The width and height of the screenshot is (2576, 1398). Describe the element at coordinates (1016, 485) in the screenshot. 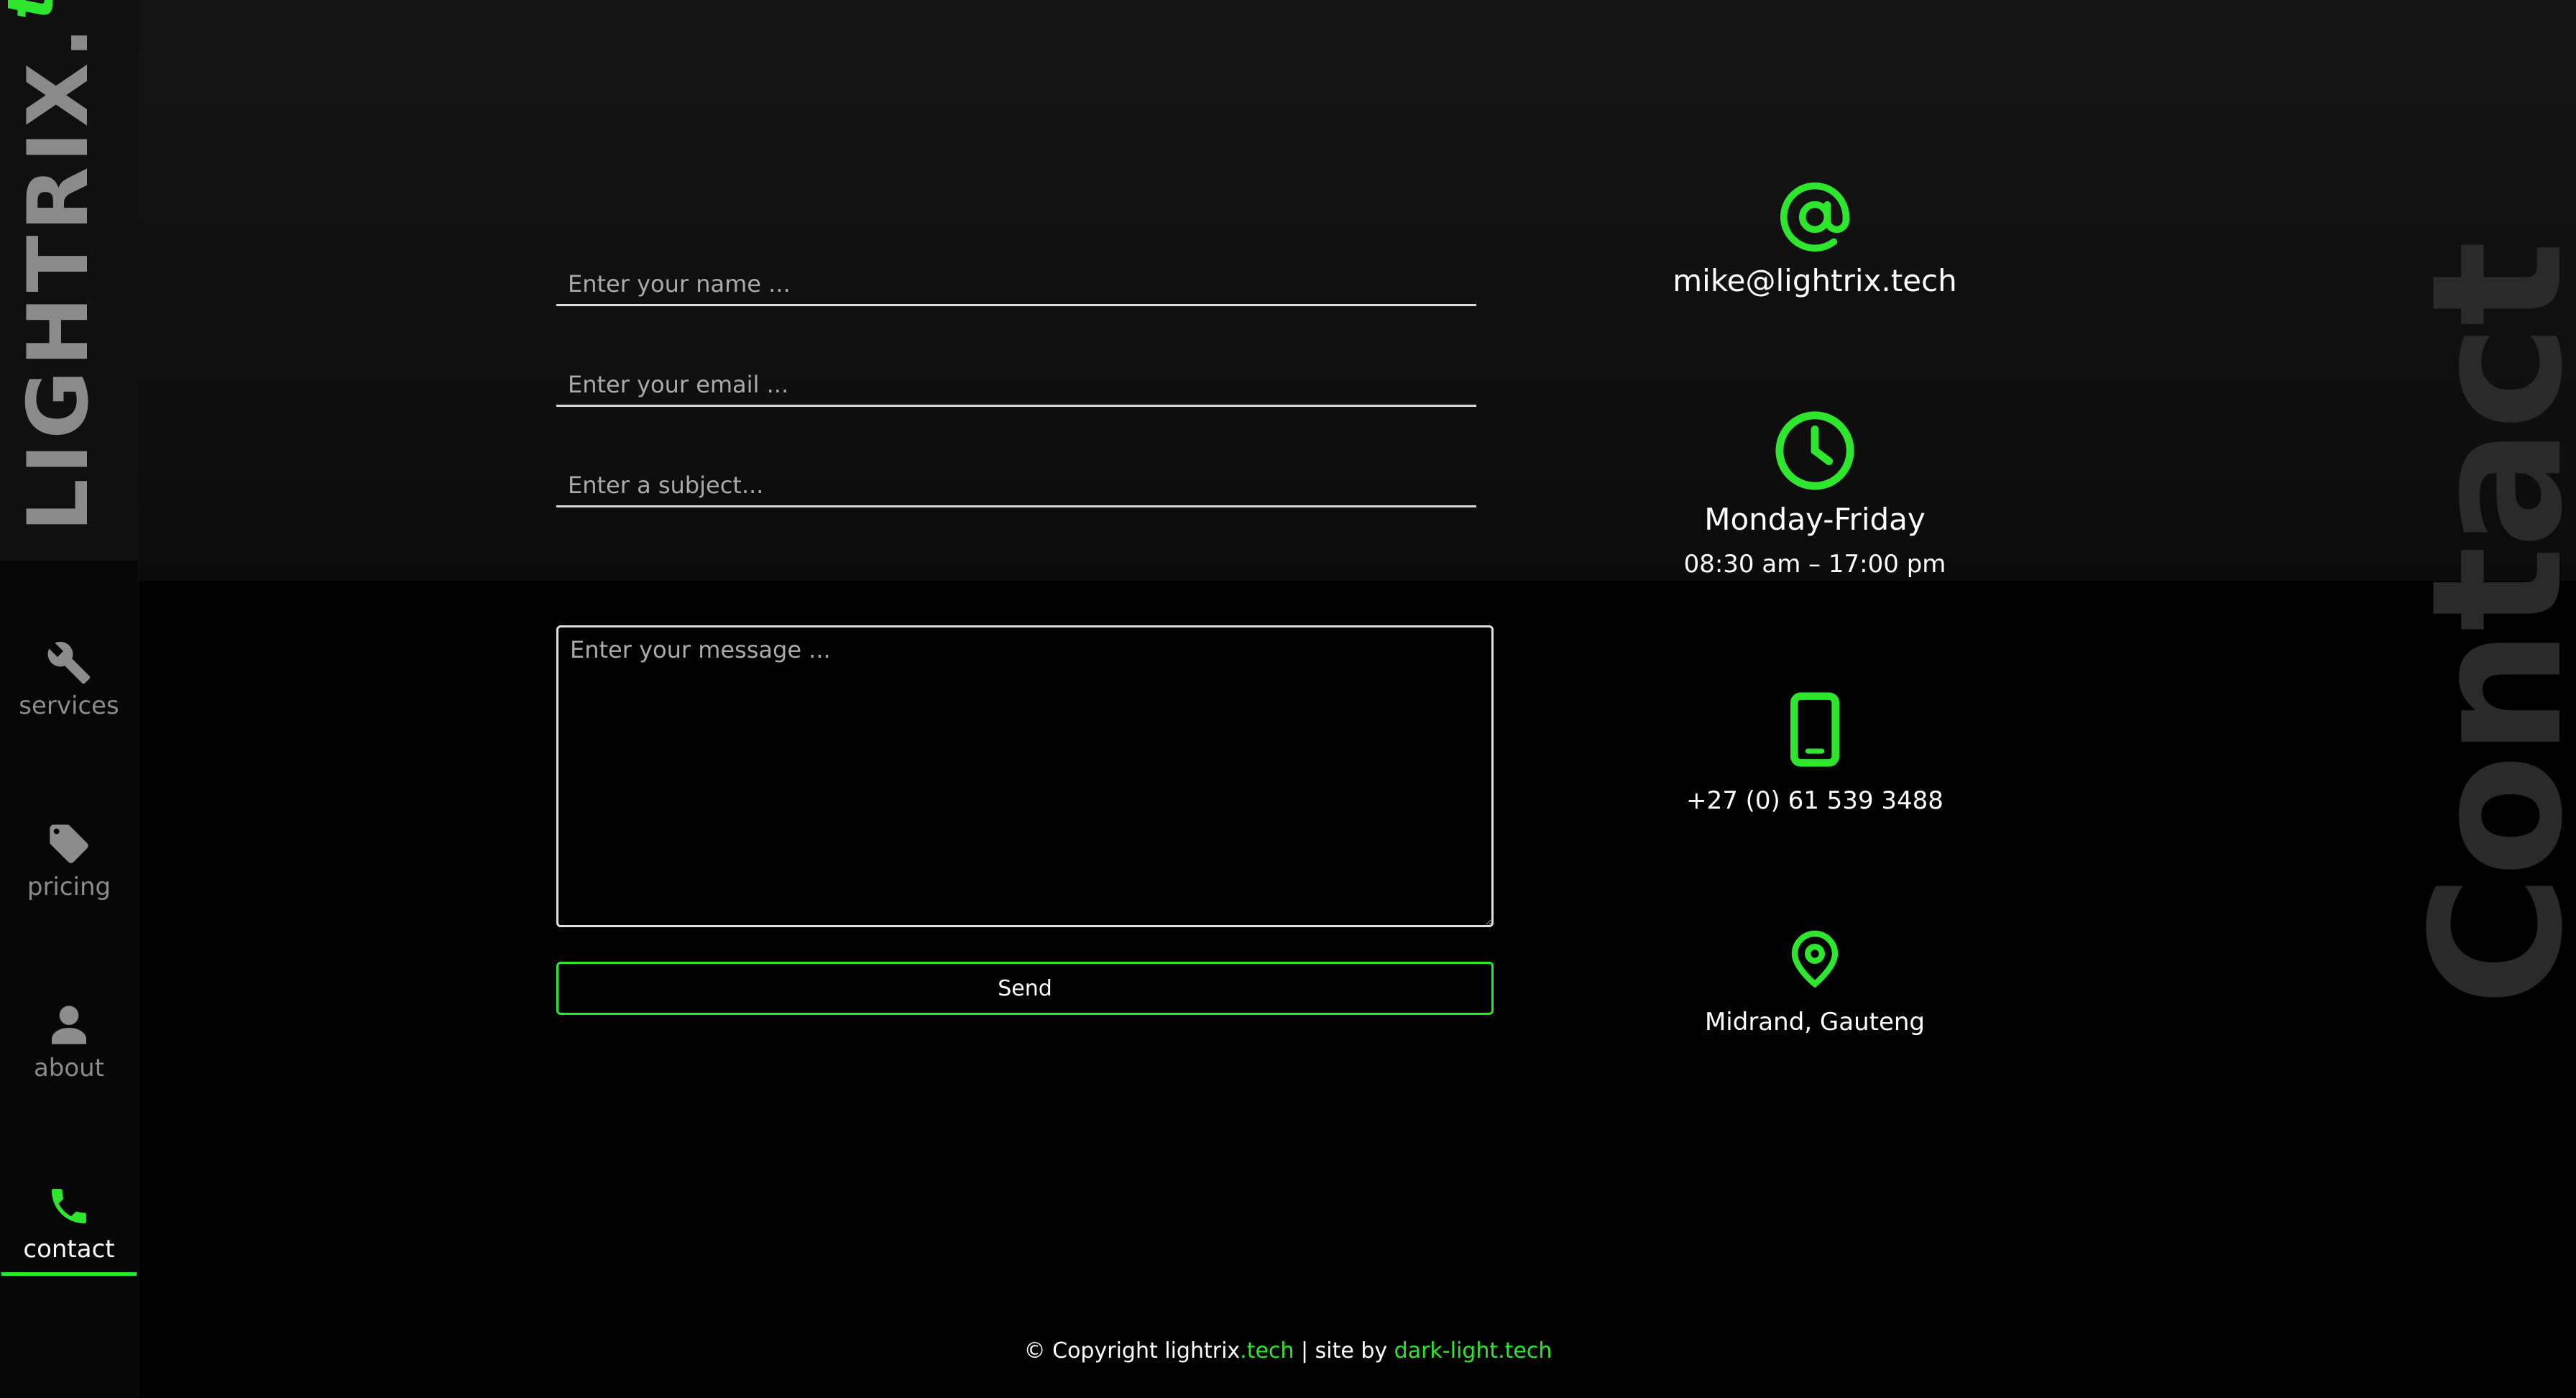

I see `subject-input` at that location.